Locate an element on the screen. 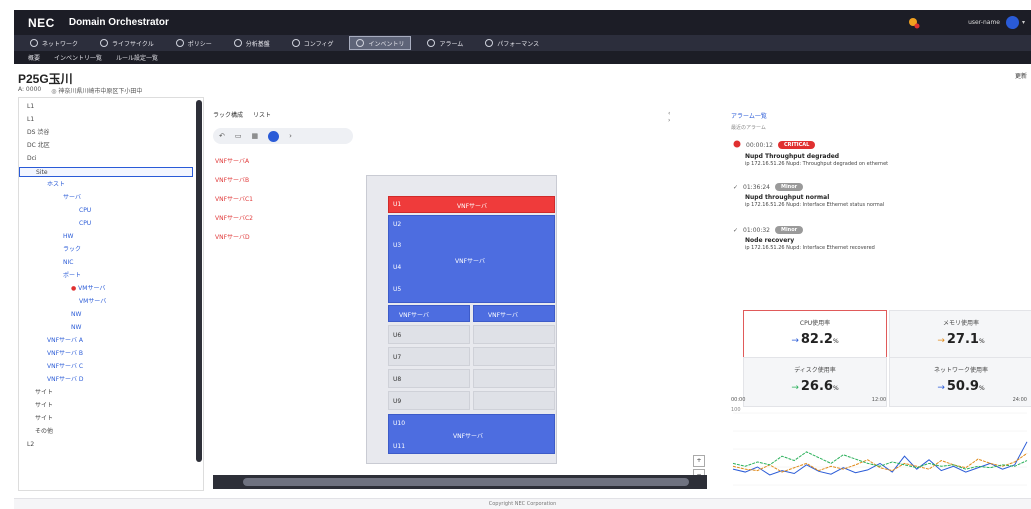  node-link: VNFサーバA is located at coordinates (234, 160).